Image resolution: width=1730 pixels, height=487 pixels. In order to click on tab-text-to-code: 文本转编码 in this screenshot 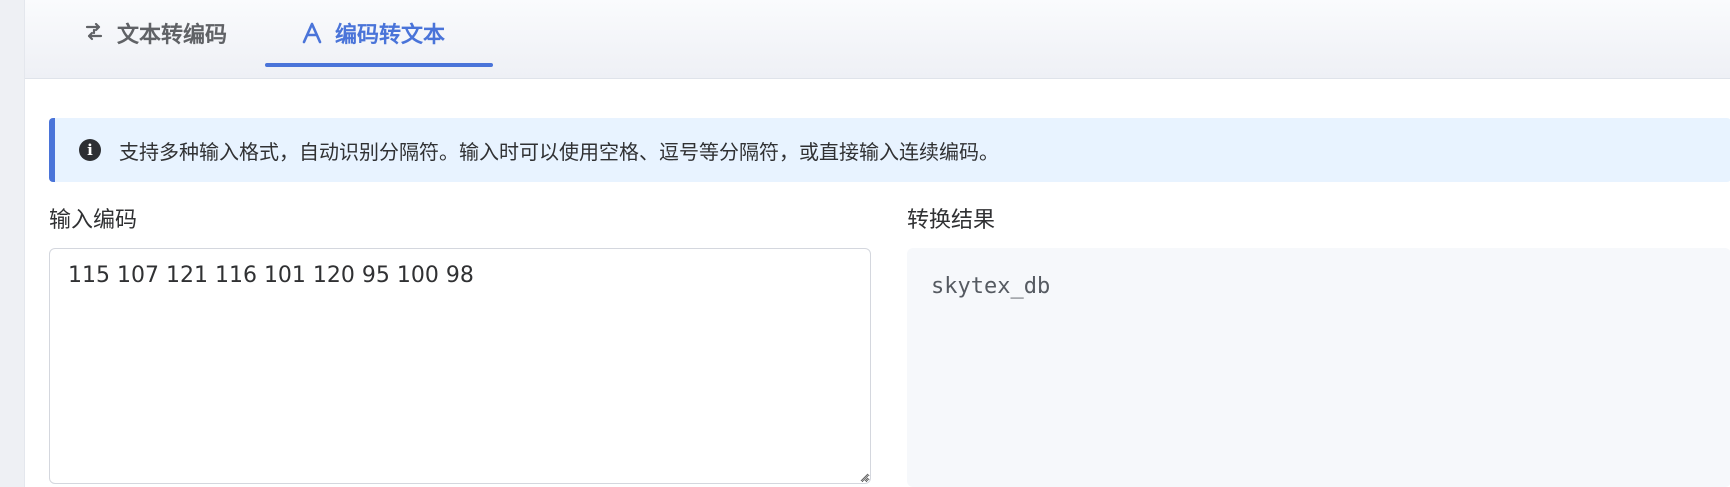, I will do `click(167, 33)`.